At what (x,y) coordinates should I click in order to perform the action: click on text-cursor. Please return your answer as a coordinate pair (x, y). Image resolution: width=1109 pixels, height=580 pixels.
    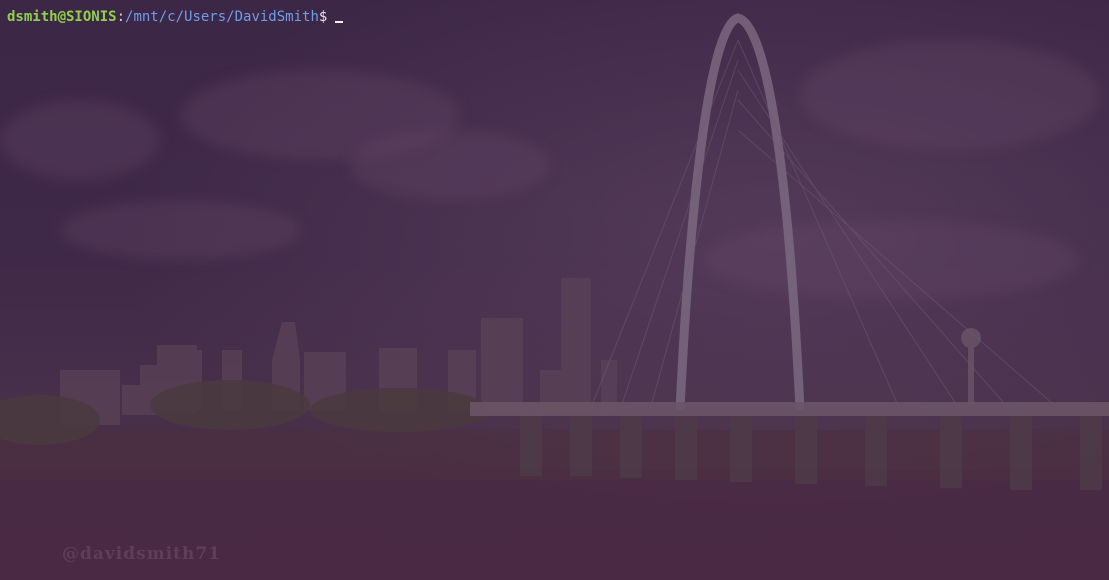
    Looking at the image, I should click on (339, 22).